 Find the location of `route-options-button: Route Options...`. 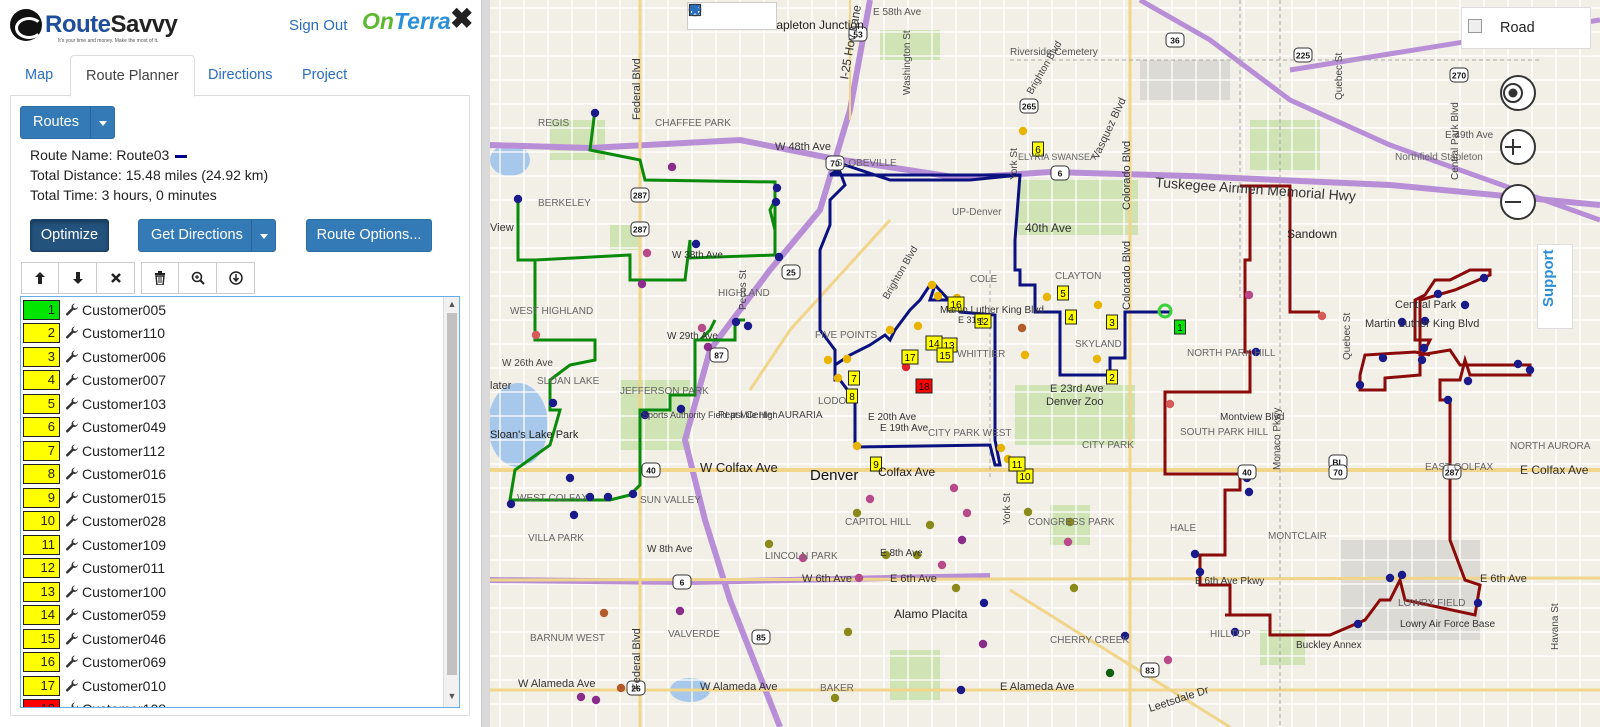

route-options-button: Route Options... is located at coordinates (369, 235).